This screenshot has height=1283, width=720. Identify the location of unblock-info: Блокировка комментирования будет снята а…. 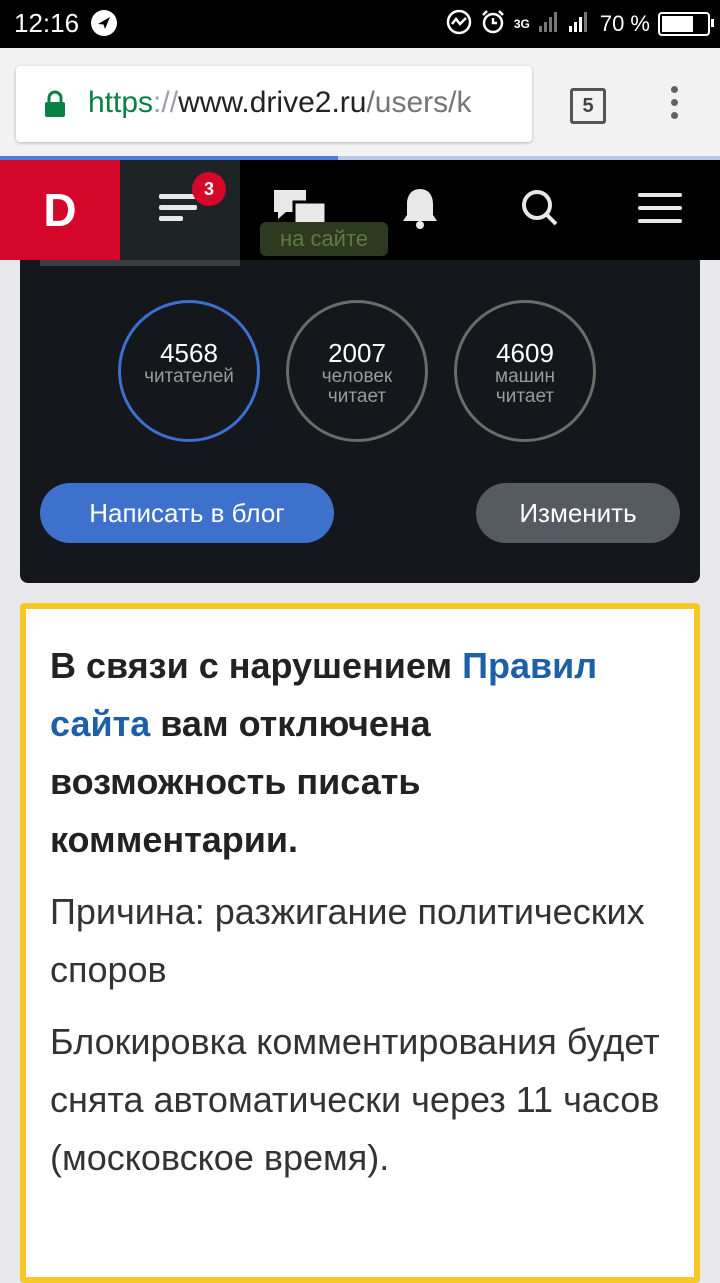
(355, 1099).